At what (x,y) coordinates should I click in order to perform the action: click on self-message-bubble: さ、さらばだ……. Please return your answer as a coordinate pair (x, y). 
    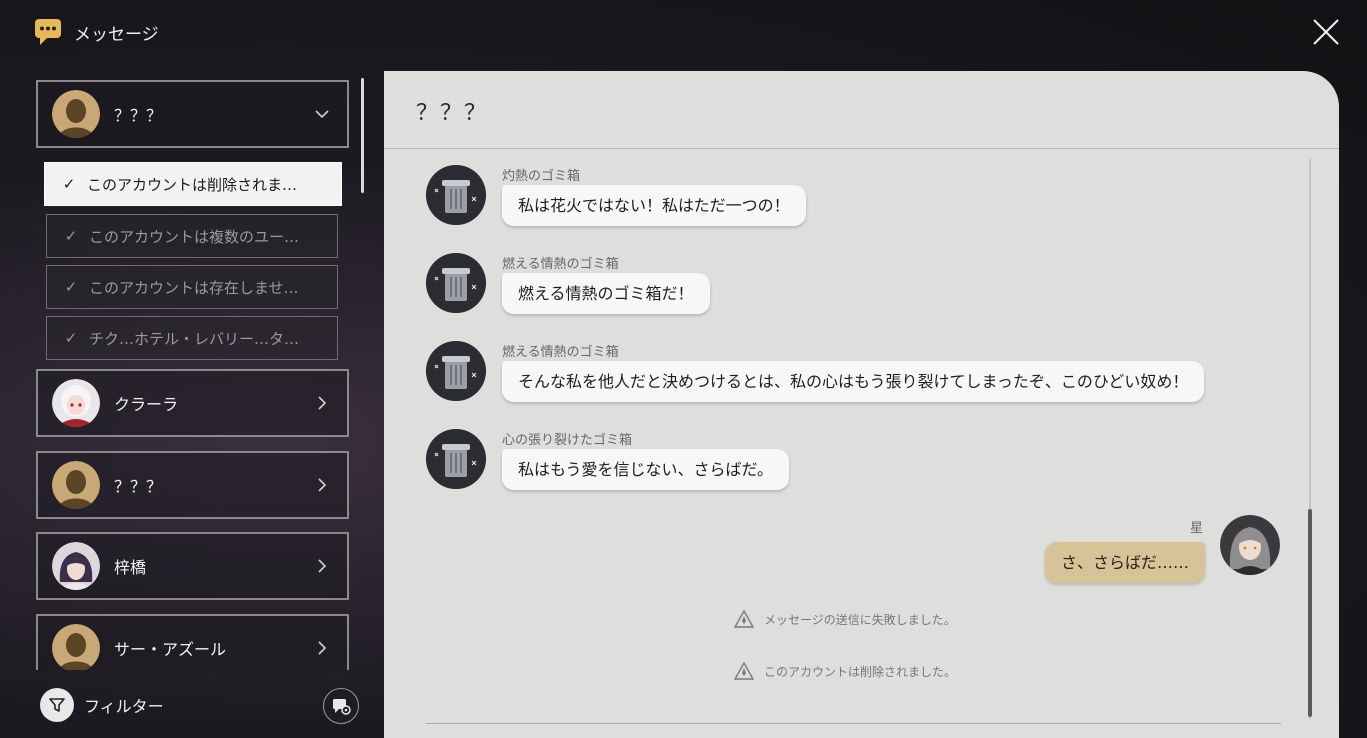
    Looking at the image, I should click on (1124, 562).